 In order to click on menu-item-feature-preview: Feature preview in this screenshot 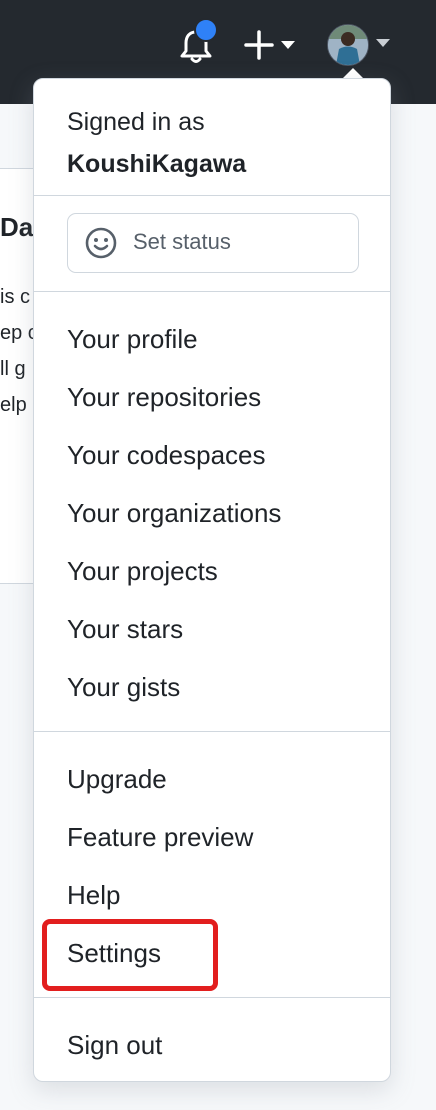, I will do `click(160, 837)`.